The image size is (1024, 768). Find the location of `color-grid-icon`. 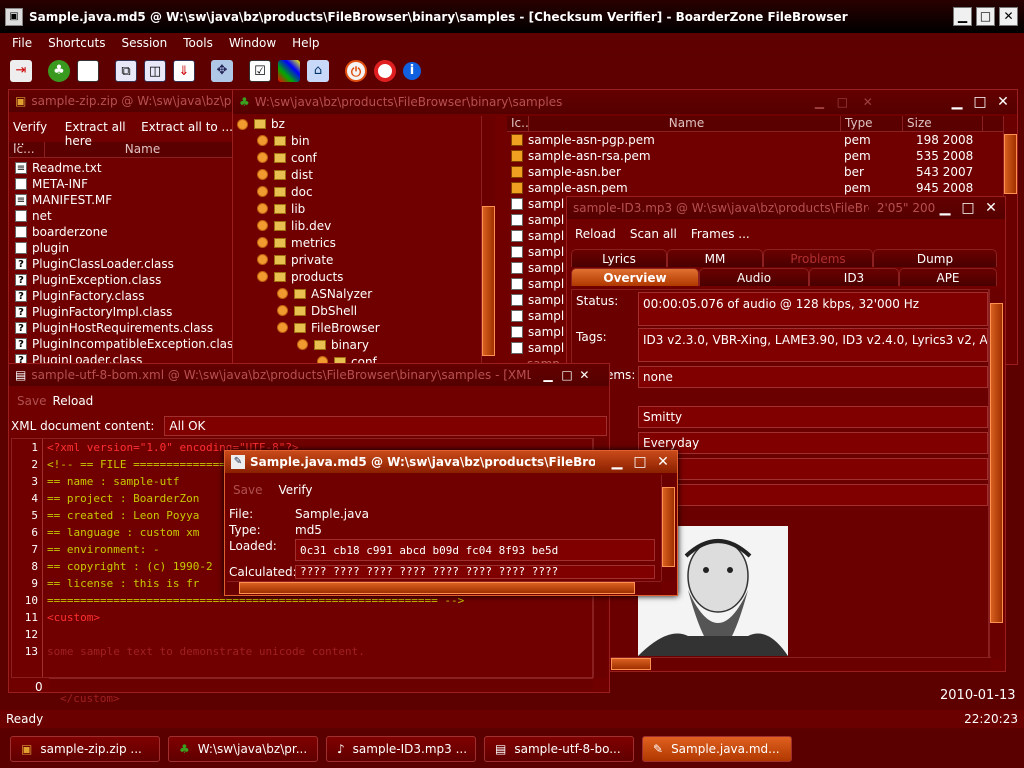

color-grid-icon is located at coordinates (289, 71).